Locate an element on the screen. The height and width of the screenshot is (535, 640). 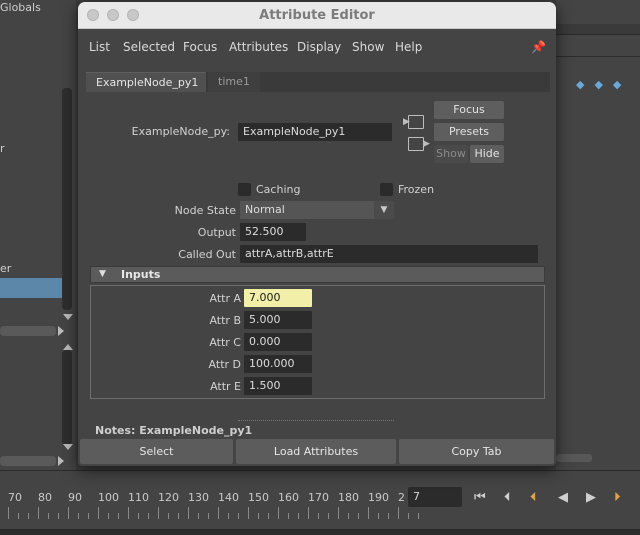
attr-d-field: 100.000 is located at coordinates (278, 364).